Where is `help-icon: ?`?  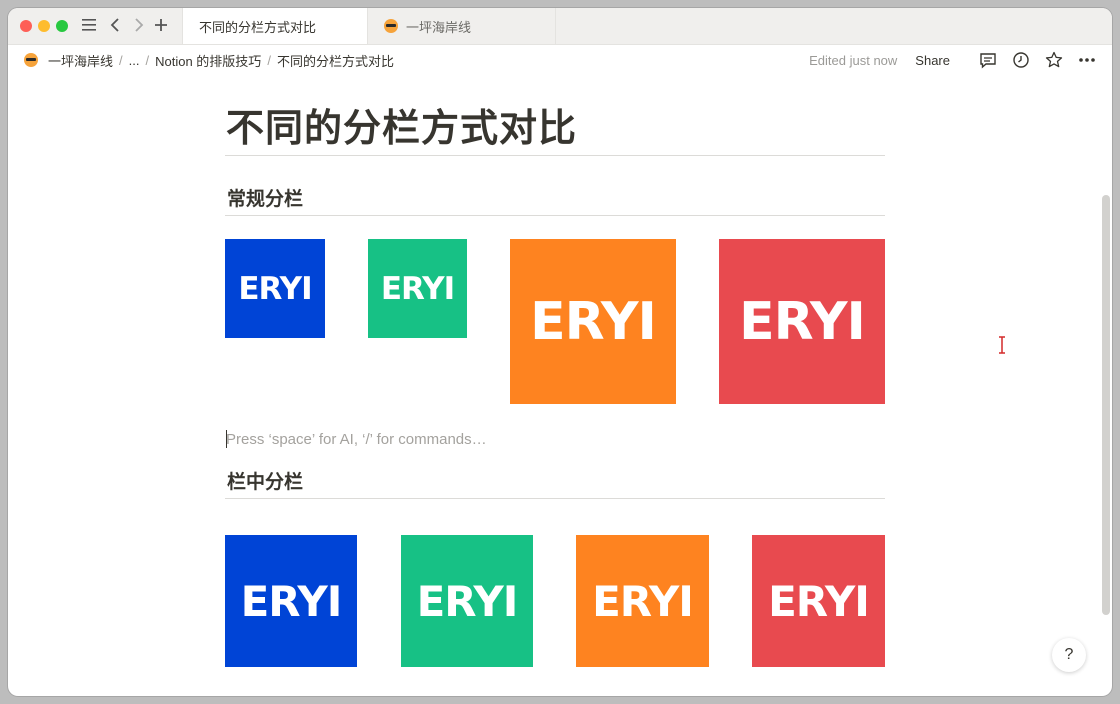 help-icon: ? is located at coordinates (1069, 654).